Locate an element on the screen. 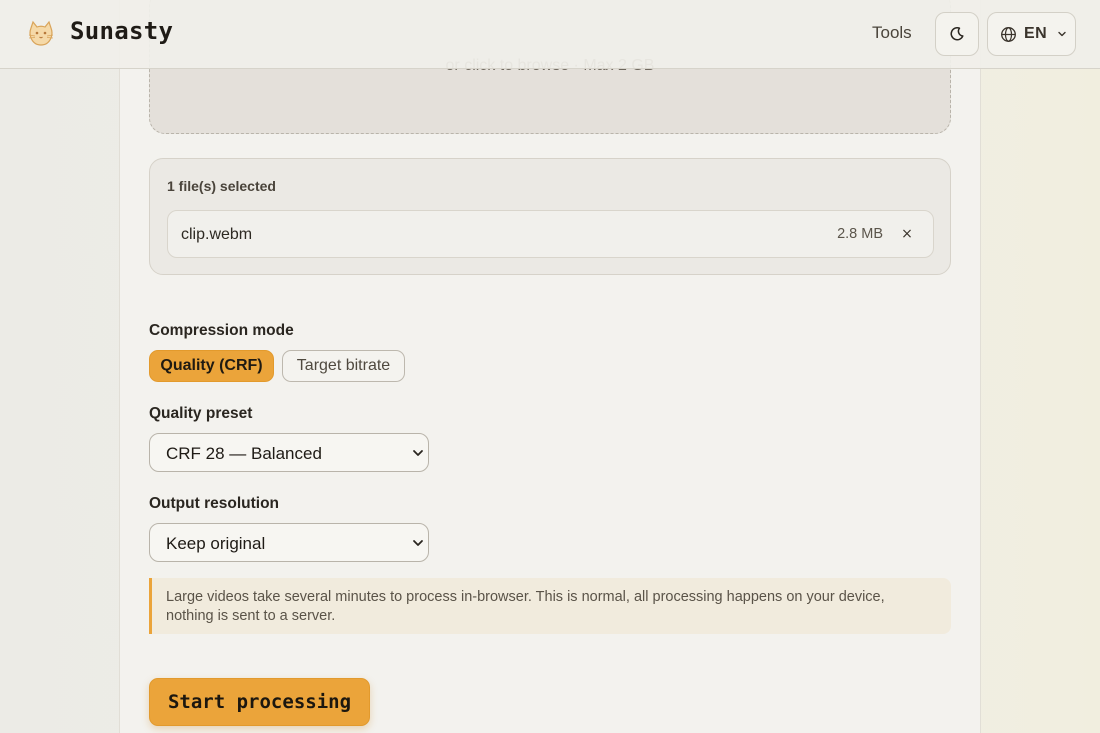  output-resolution-value: Keep original is located at coordinates (216, 543).